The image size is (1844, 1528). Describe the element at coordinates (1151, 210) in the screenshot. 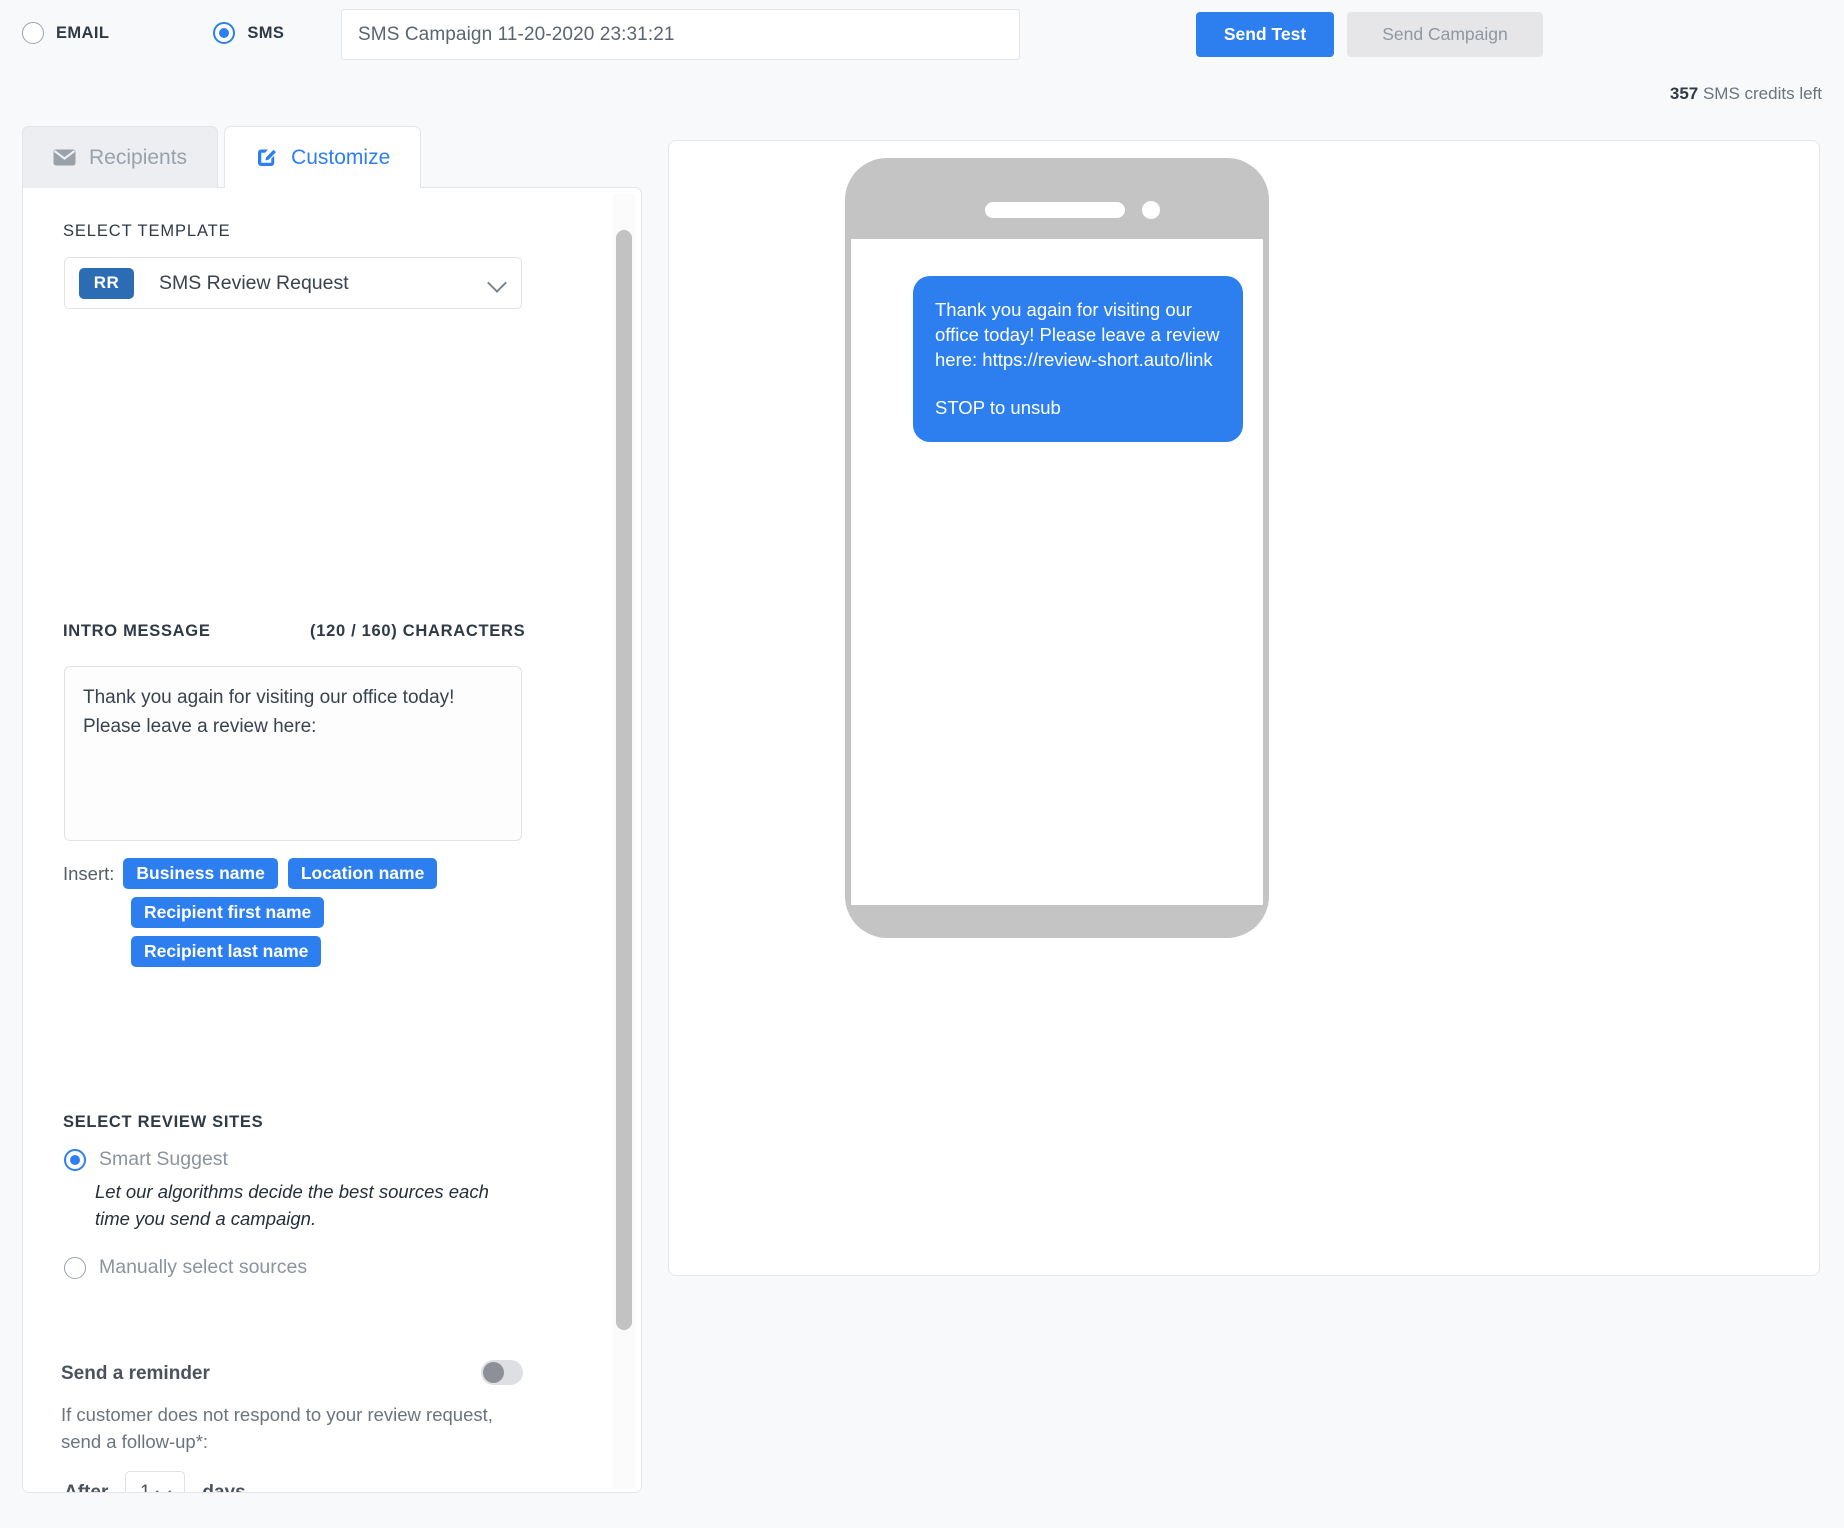

I see `phone-camera-icon` at that location.